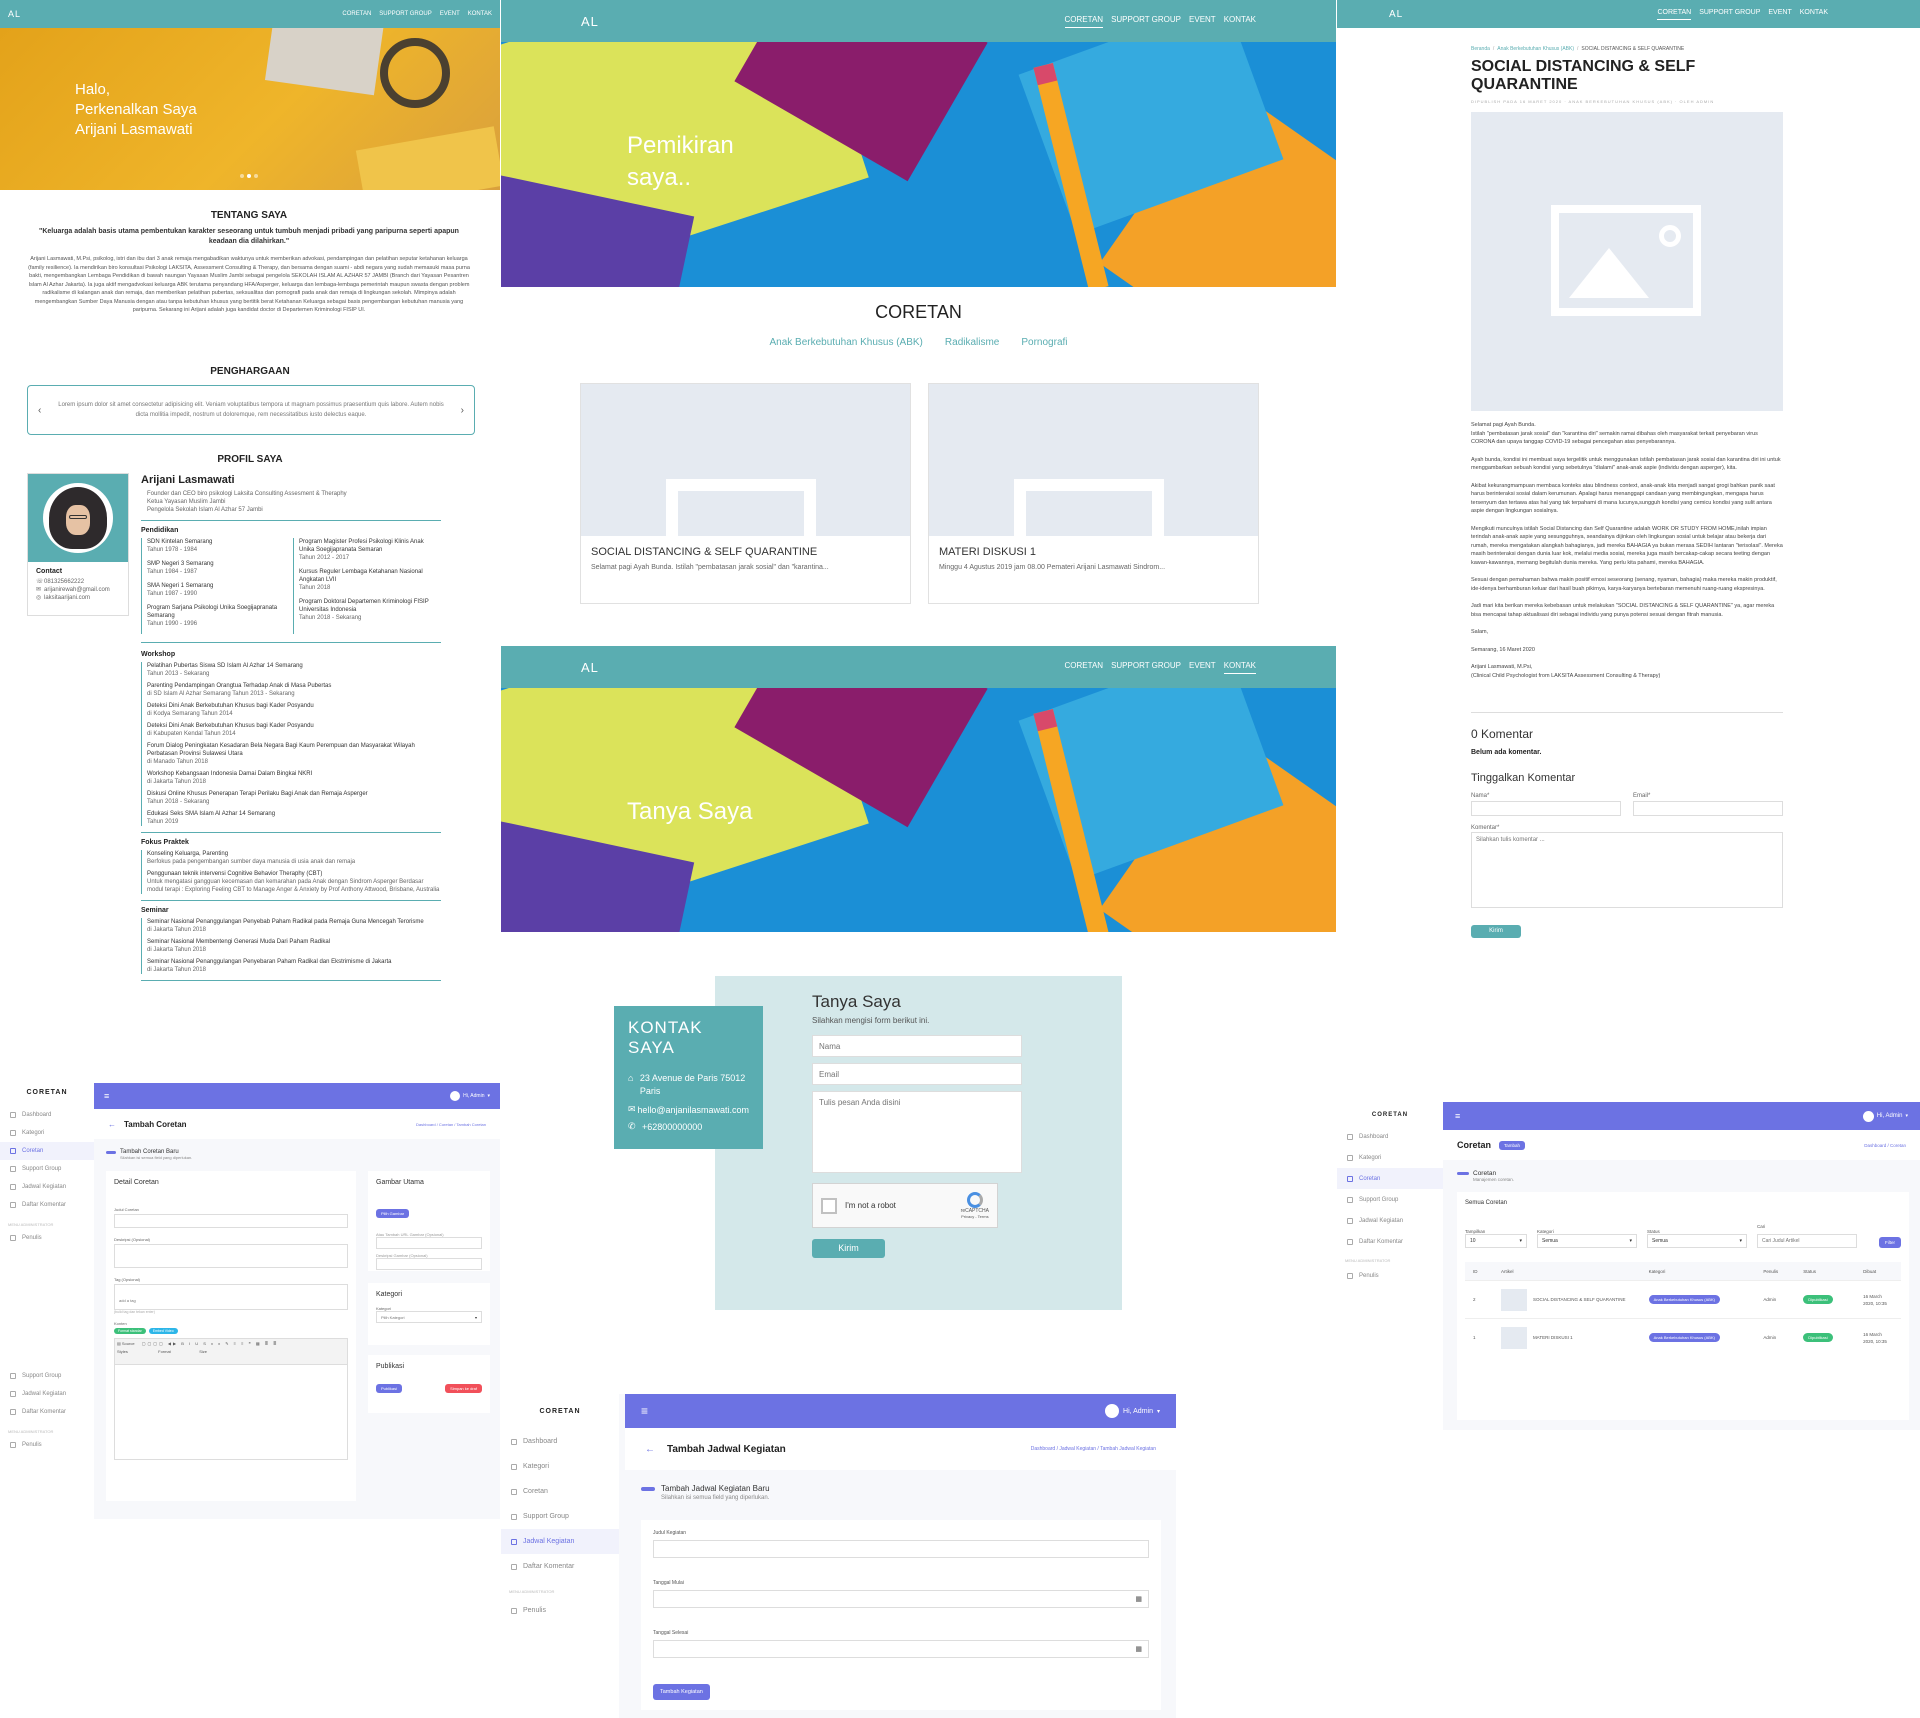  I want to click on format-select: Format, so click(178, 1351).